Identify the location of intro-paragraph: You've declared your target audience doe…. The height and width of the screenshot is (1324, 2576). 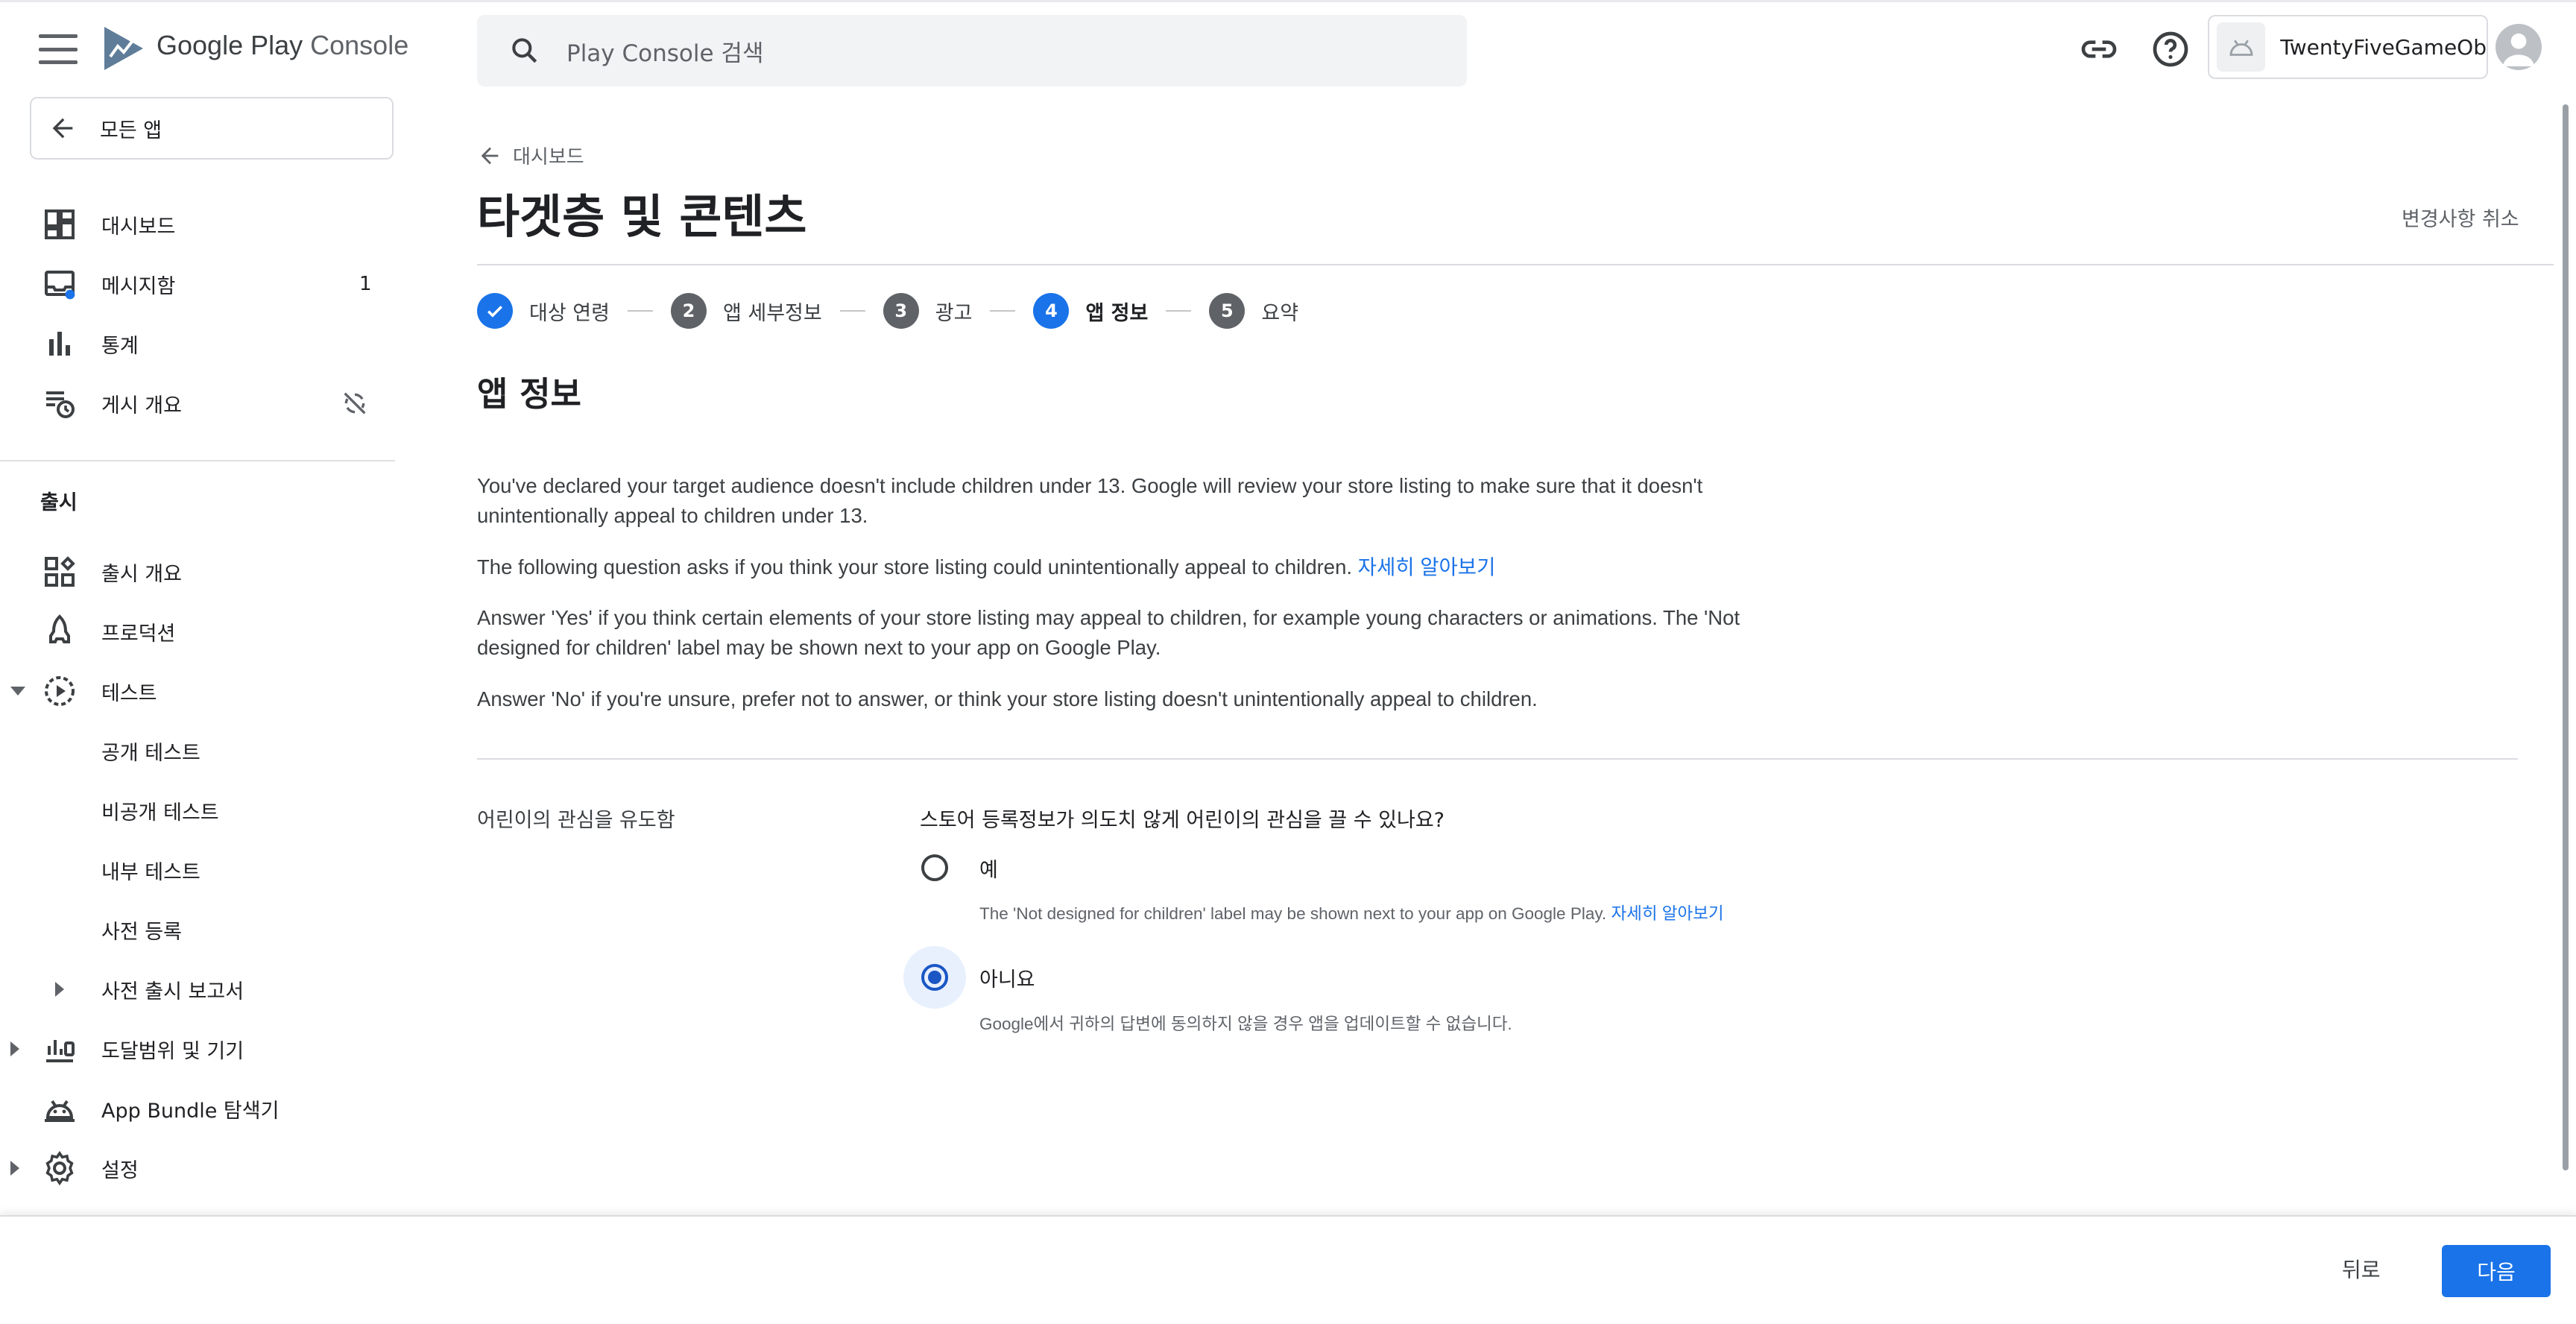
(1090, 500).